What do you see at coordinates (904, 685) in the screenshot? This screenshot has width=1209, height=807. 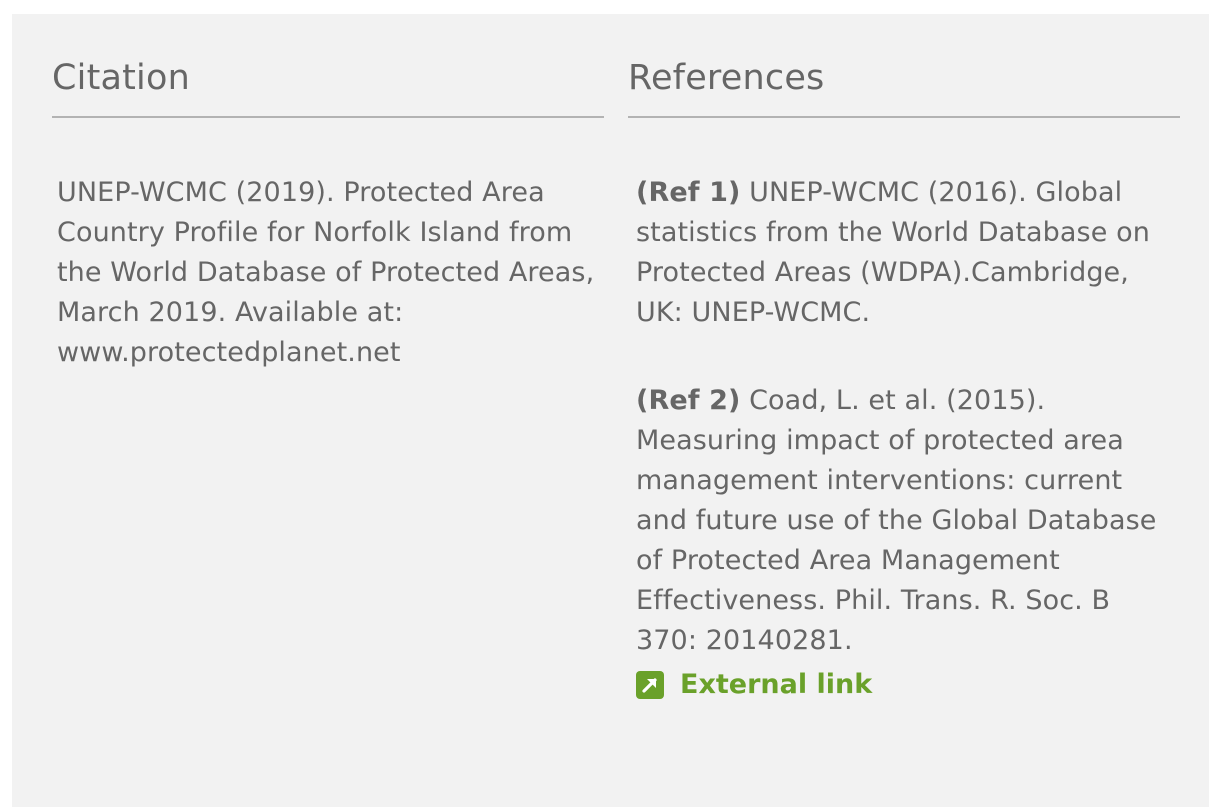 I see `external-link: External link` at bounding box center [904, 685].